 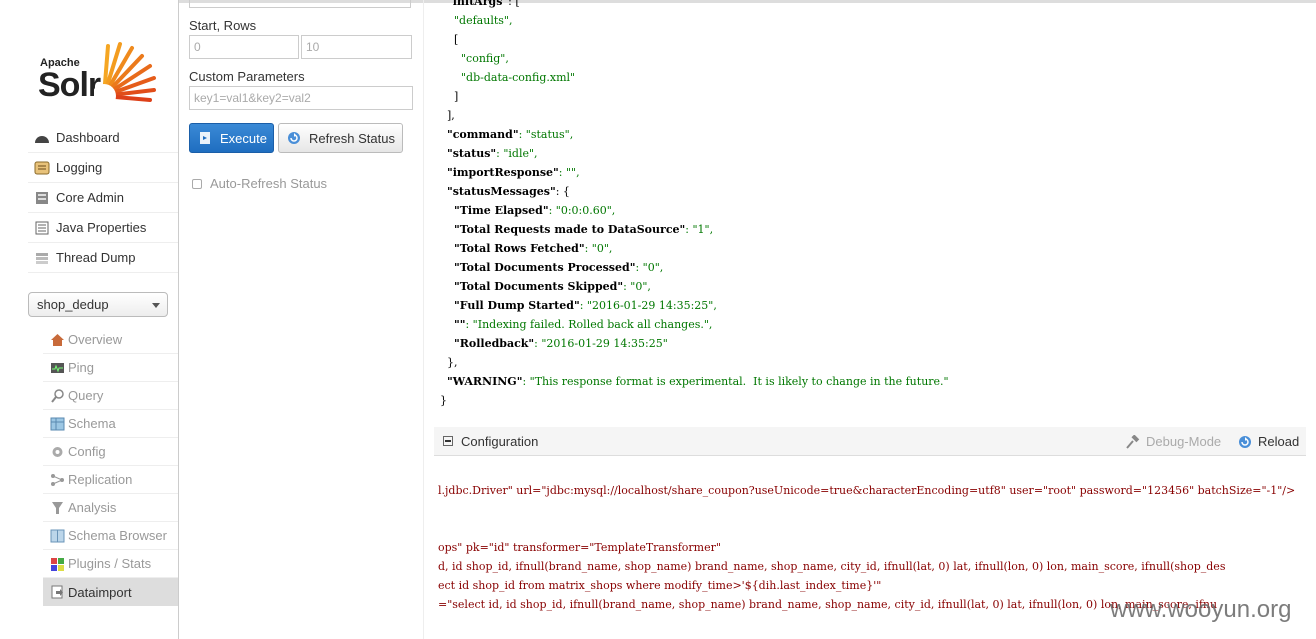 What do you see at coordinates (875, 115) in the screenshot?
I see `response-line: ],` at bounding box center [875, 115].